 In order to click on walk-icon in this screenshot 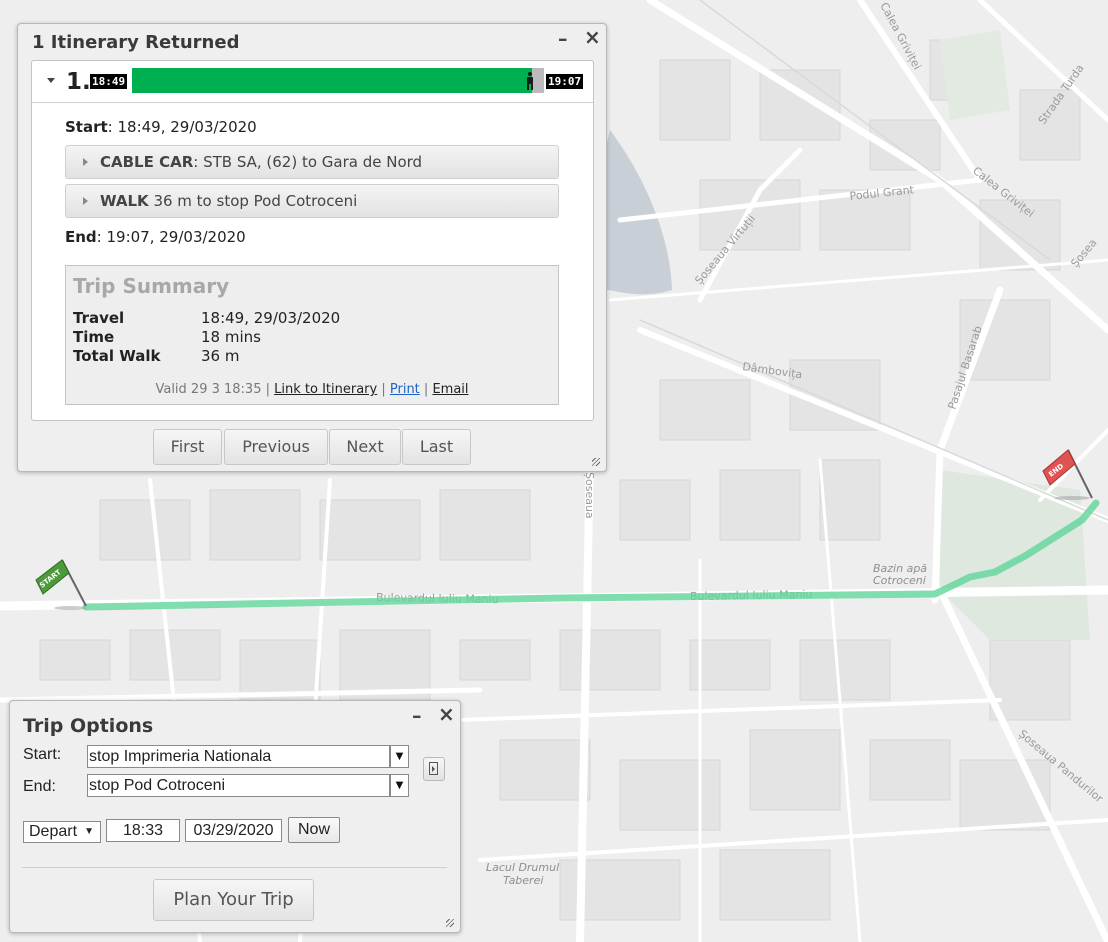, I will do `click(530, 81)`.